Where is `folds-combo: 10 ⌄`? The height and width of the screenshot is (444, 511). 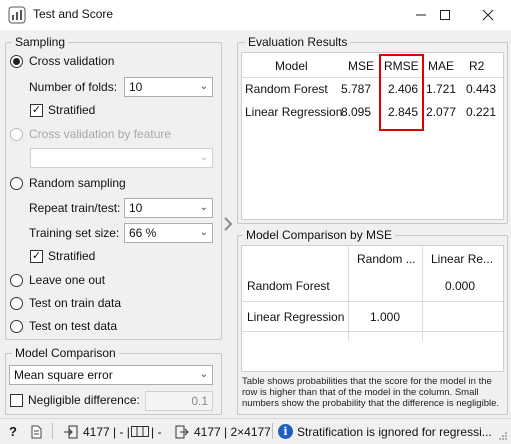
folds-combo: 10 ⌄ is located at coordinates (168, 87).